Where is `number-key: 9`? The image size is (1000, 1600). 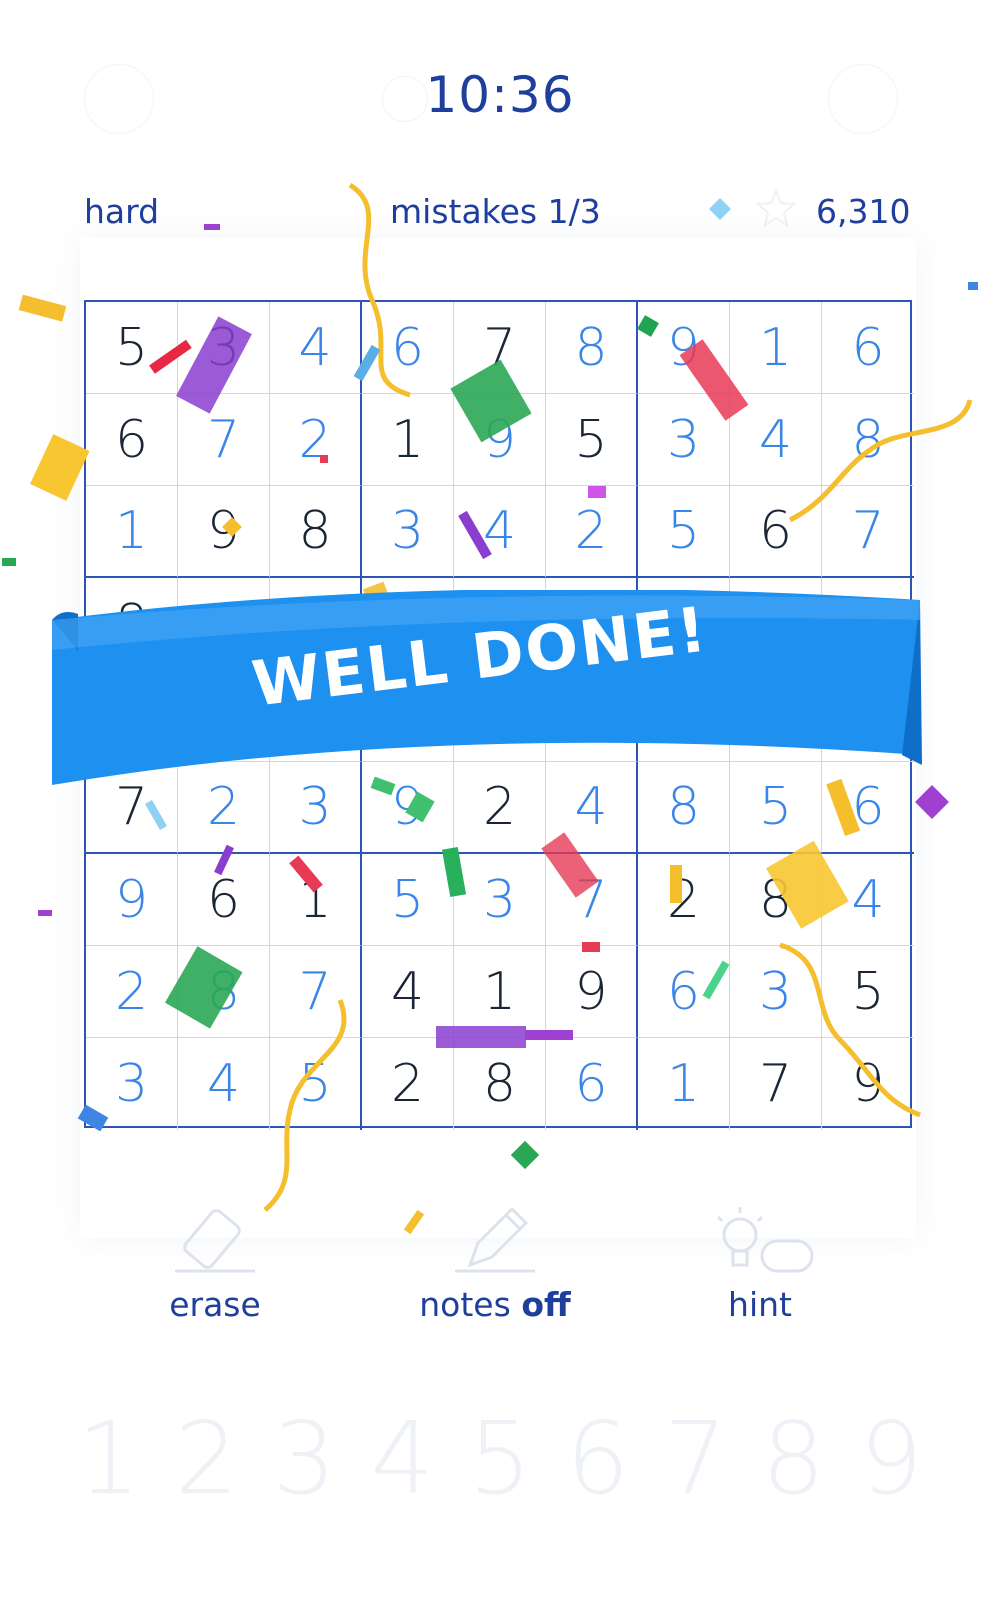
number-key: 9 is located at coordinates (891, 1458).